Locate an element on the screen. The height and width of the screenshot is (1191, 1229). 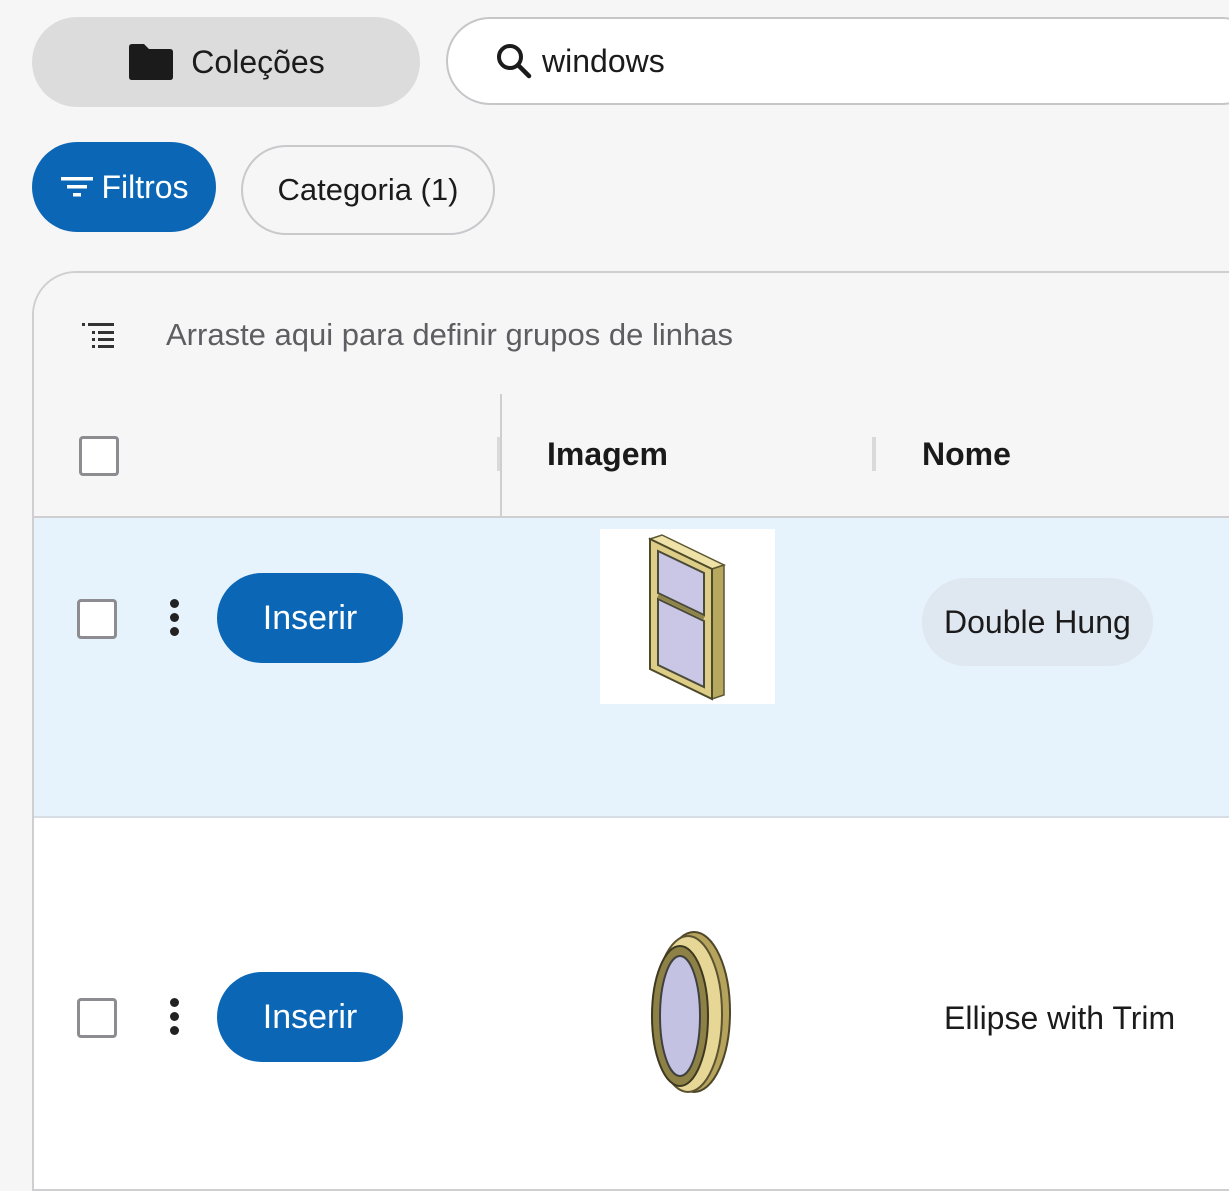
search-input is located at coordinates (842, 61).